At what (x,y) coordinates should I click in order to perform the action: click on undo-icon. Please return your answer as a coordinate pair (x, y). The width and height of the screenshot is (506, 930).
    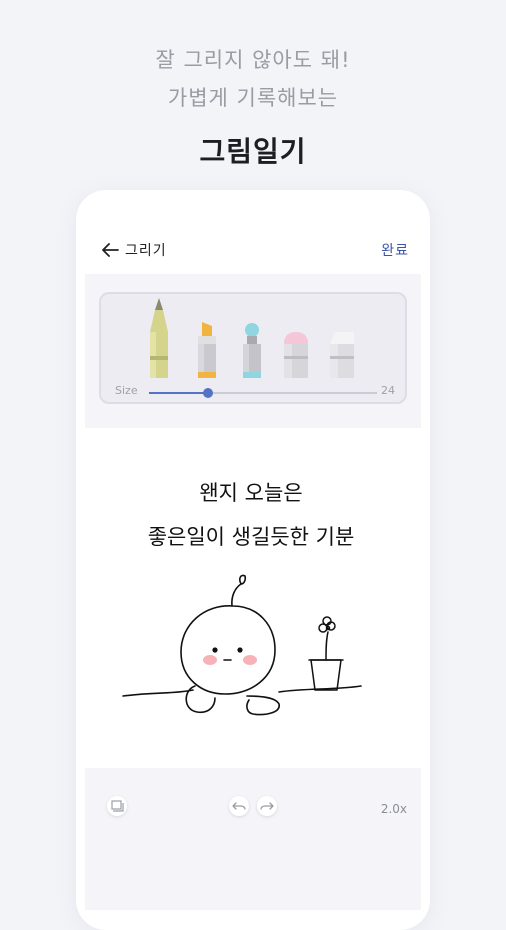
    Looking at the image, I should click on (239, 806).